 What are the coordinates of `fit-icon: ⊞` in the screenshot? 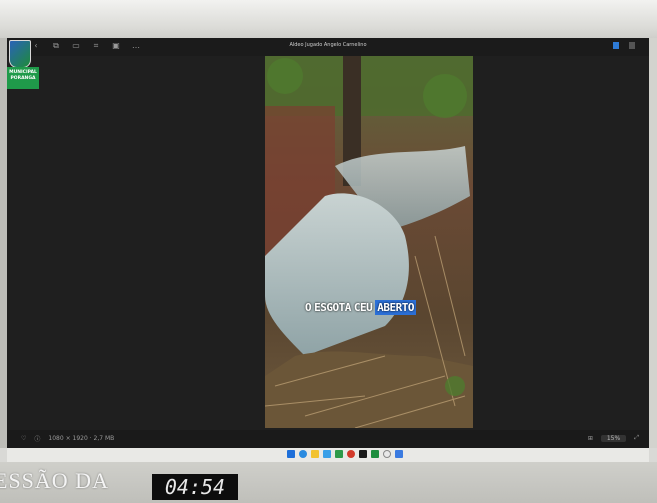 It's located at (590, 438).